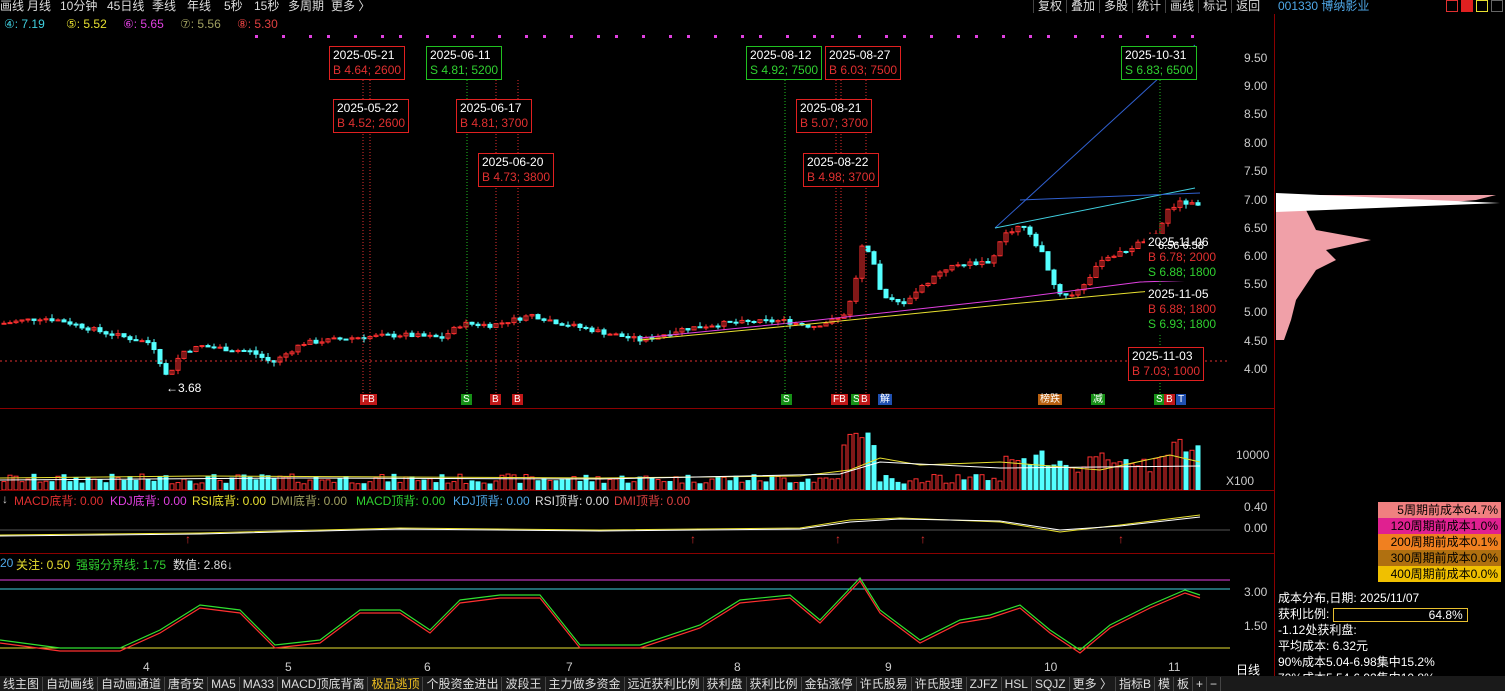 The image size is (1505, 691). I want to click on cost-5-button: 5周期前成本64.7%, so click(1439, 510).